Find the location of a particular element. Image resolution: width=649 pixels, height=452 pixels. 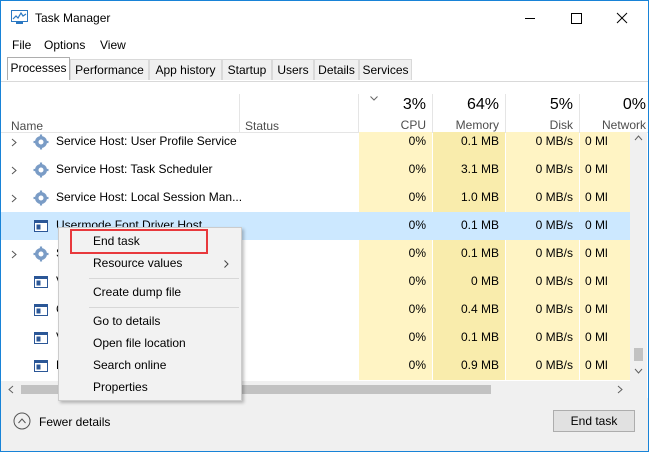

disk-total: 5% is located at coordinates (561, 104).